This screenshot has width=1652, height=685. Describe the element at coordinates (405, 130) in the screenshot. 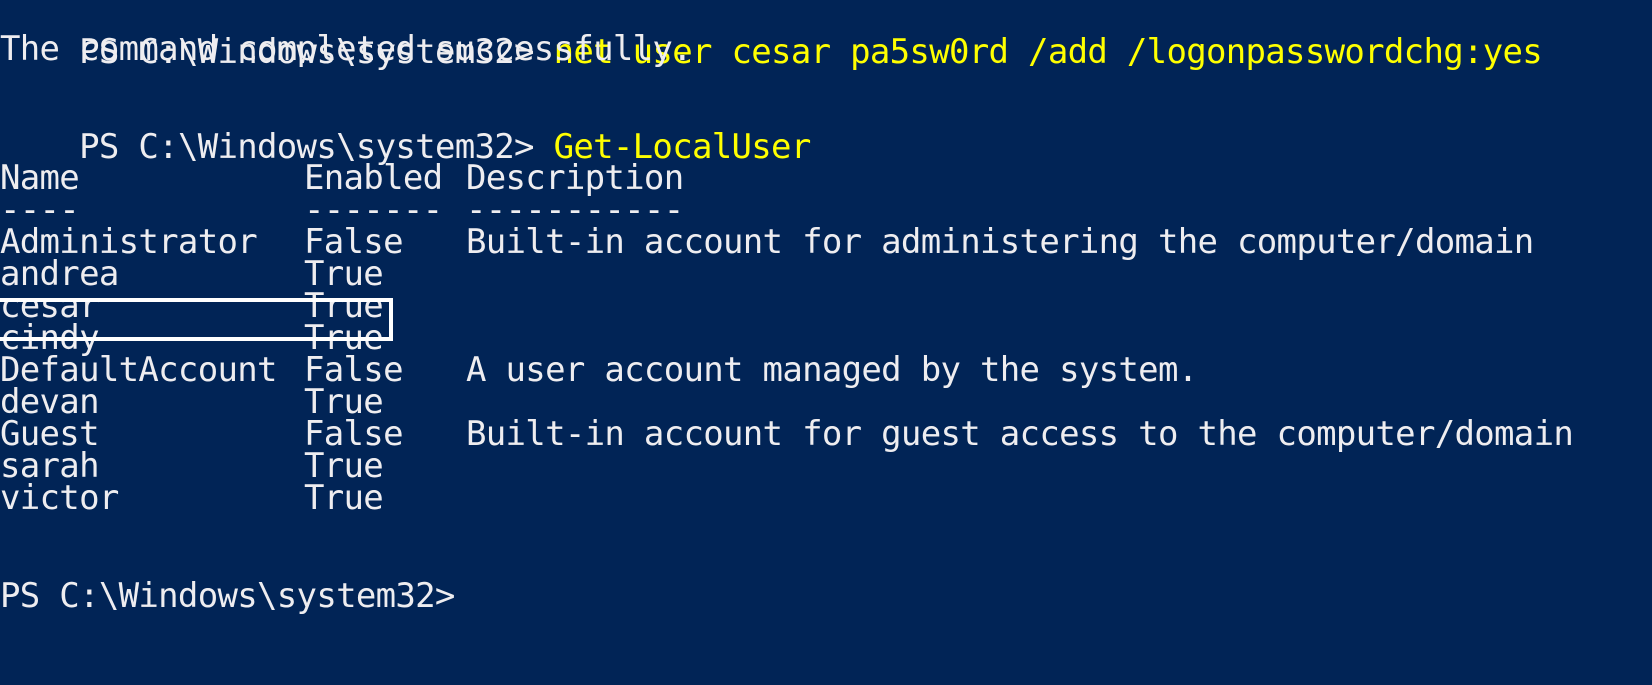

I see `command-line-2: PS C:\Windows\system32> Get-LocalUser` at that location.